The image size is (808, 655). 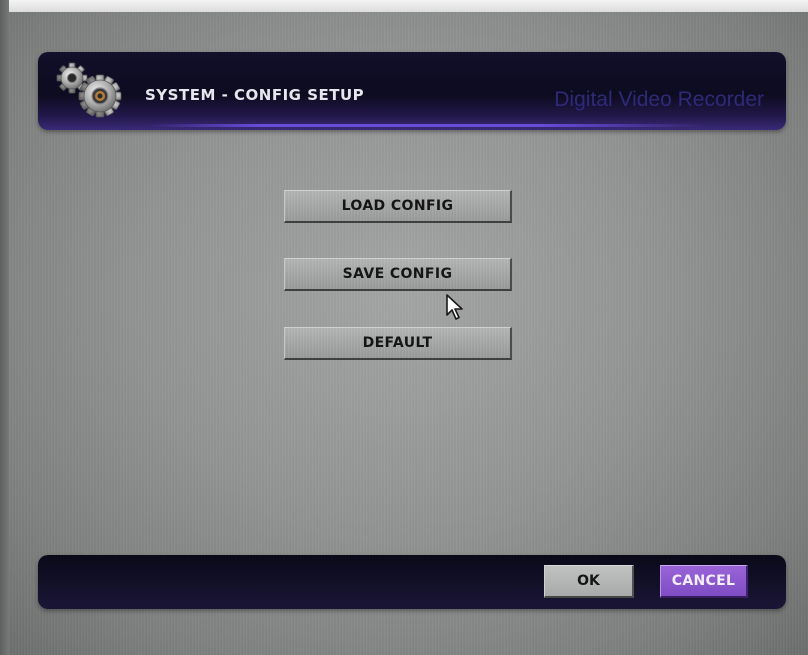 I want to click on monitor-bezel-left, so click(x=4, y=327).